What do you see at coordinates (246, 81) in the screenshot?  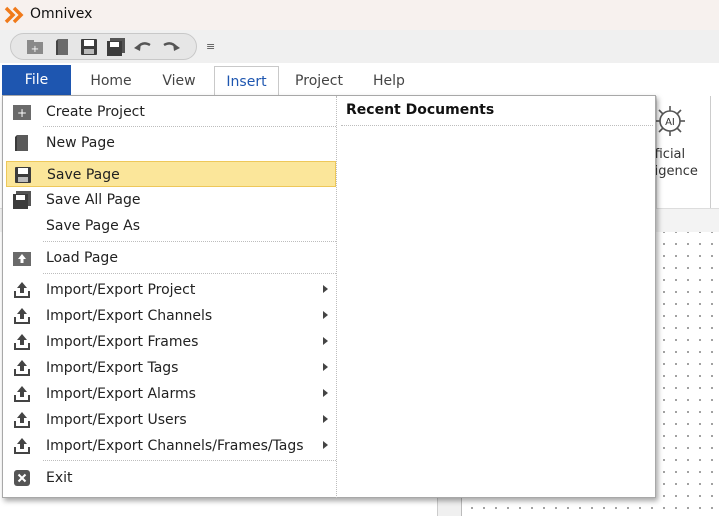 I see `tab-insert: Insert` at bounding box center [246, 81].